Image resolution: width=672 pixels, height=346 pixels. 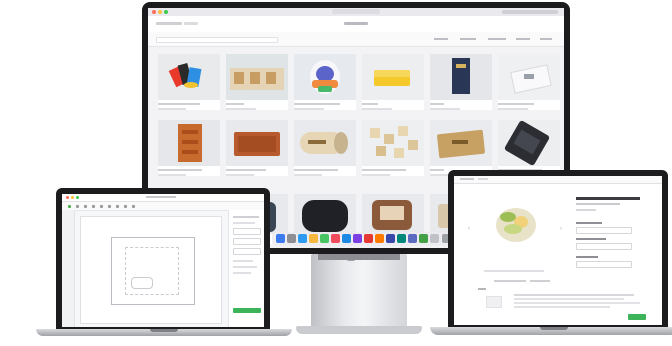 What do you see at coordinates (357, 238) in the screenshot?
I see `illustrator-icon` at bounding box center [357, 238].